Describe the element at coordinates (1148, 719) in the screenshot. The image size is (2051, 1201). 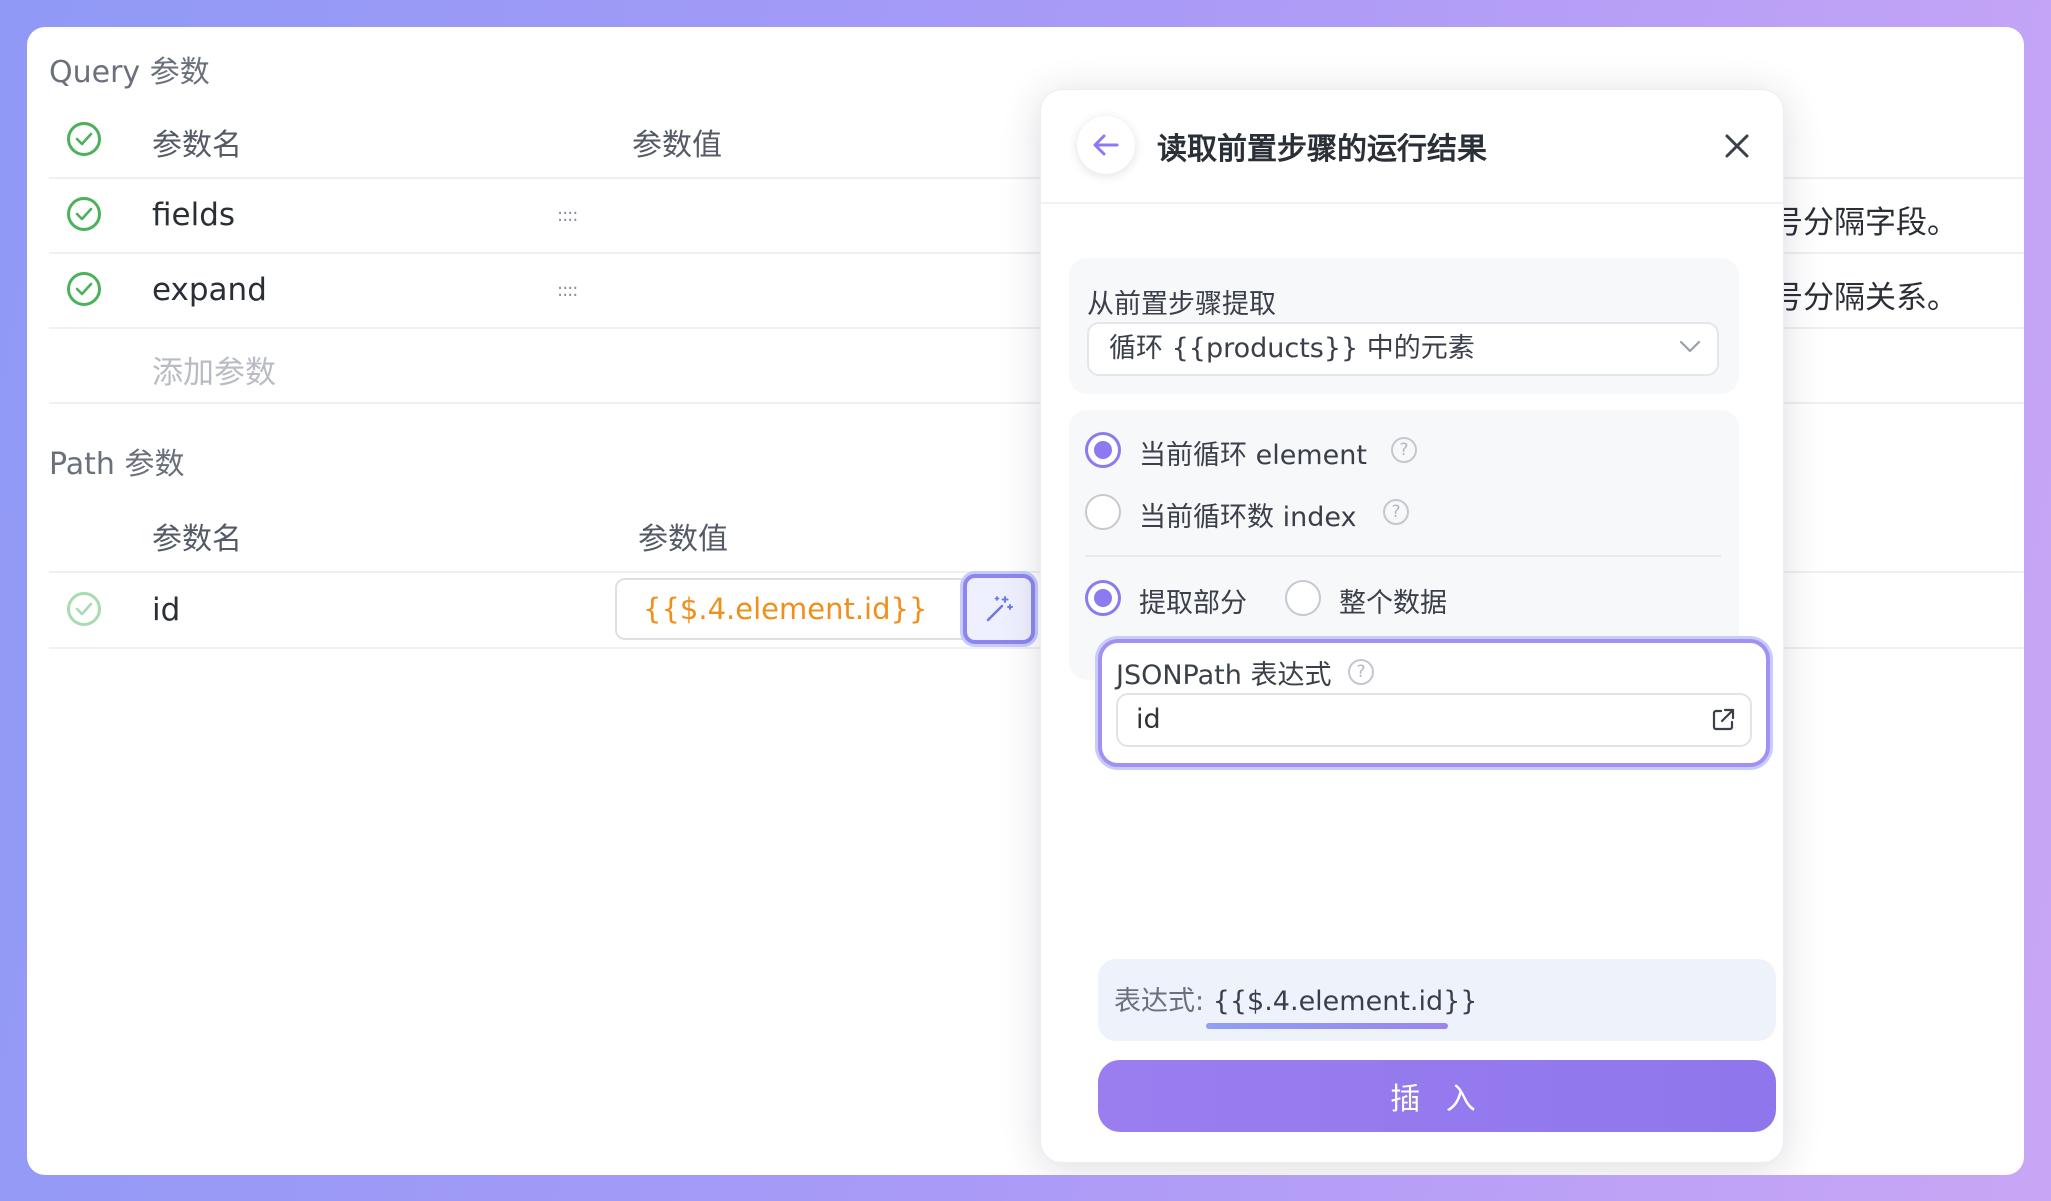
I see `jsonpath-value: id` at that location.